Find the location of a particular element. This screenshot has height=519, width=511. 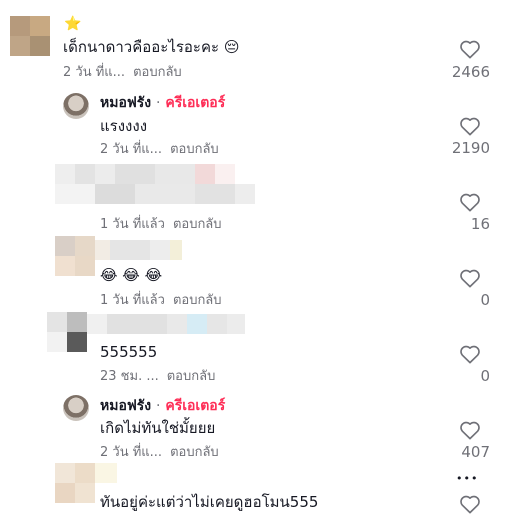

comment-text: ทันอยู่ค่ะแต่ว่าไม่เคยดูฮอโมน555 is located at coordinates (209, 502).